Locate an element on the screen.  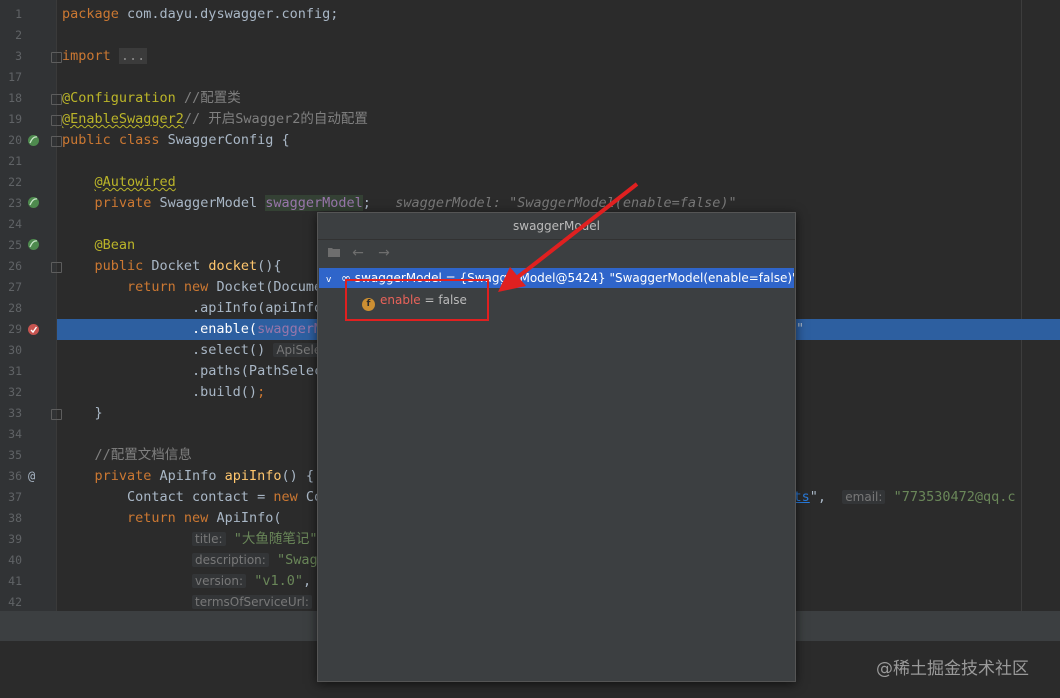
line-number: 1 is located at coordinates (18, 14).